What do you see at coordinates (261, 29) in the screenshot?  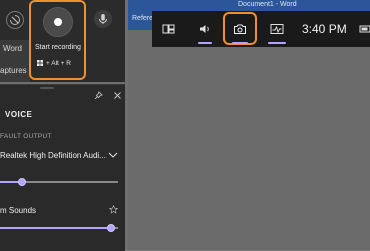 I see `game-bar: 3:40 PM` at bounding box center [261, 29].